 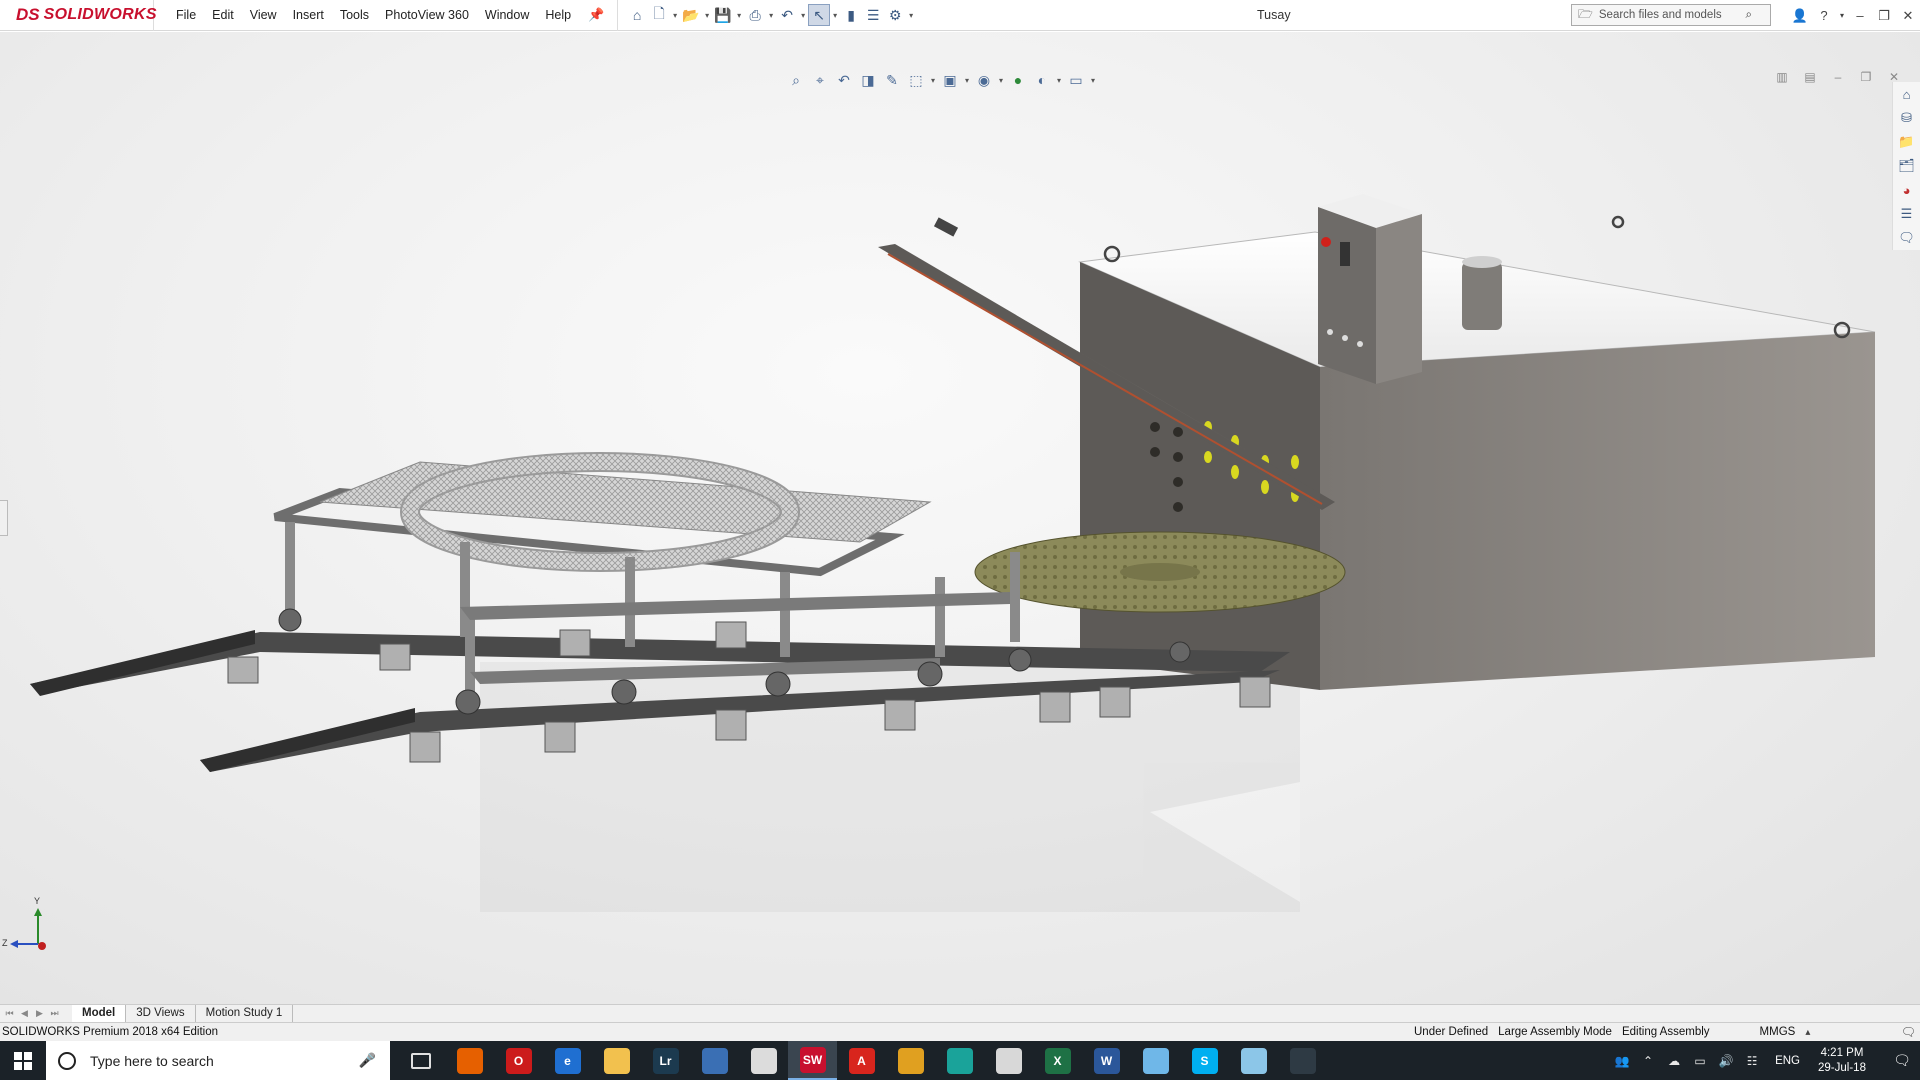 I want to click on taskbar-app-excel: X, so click(x=1057, y=1060).